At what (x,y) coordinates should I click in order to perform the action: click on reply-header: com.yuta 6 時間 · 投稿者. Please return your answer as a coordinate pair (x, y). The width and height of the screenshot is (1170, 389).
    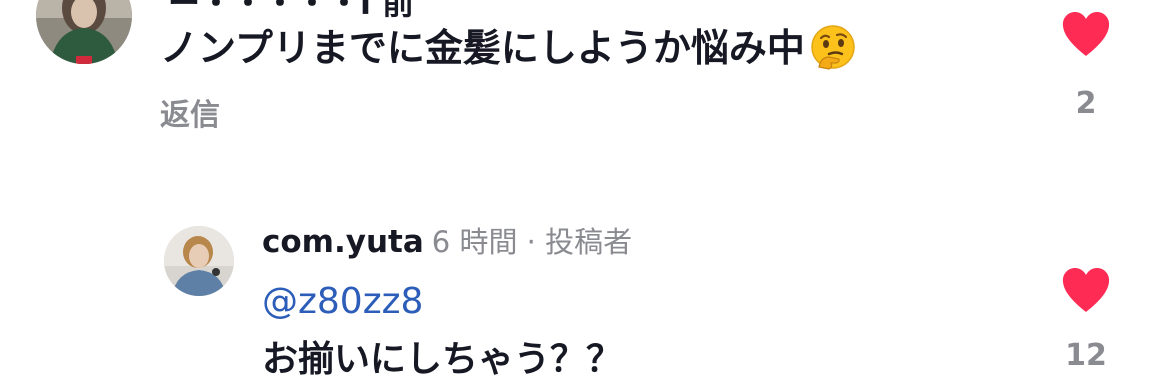
    Looking at the image, I should click on (447, 244).